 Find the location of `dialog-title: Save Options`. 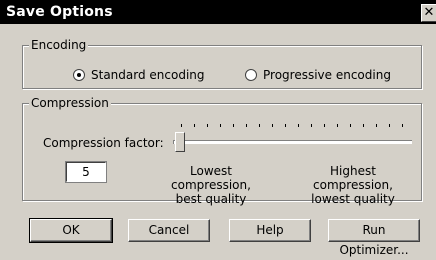

dialog-title: Save Options is located at coordinates (59, 12).